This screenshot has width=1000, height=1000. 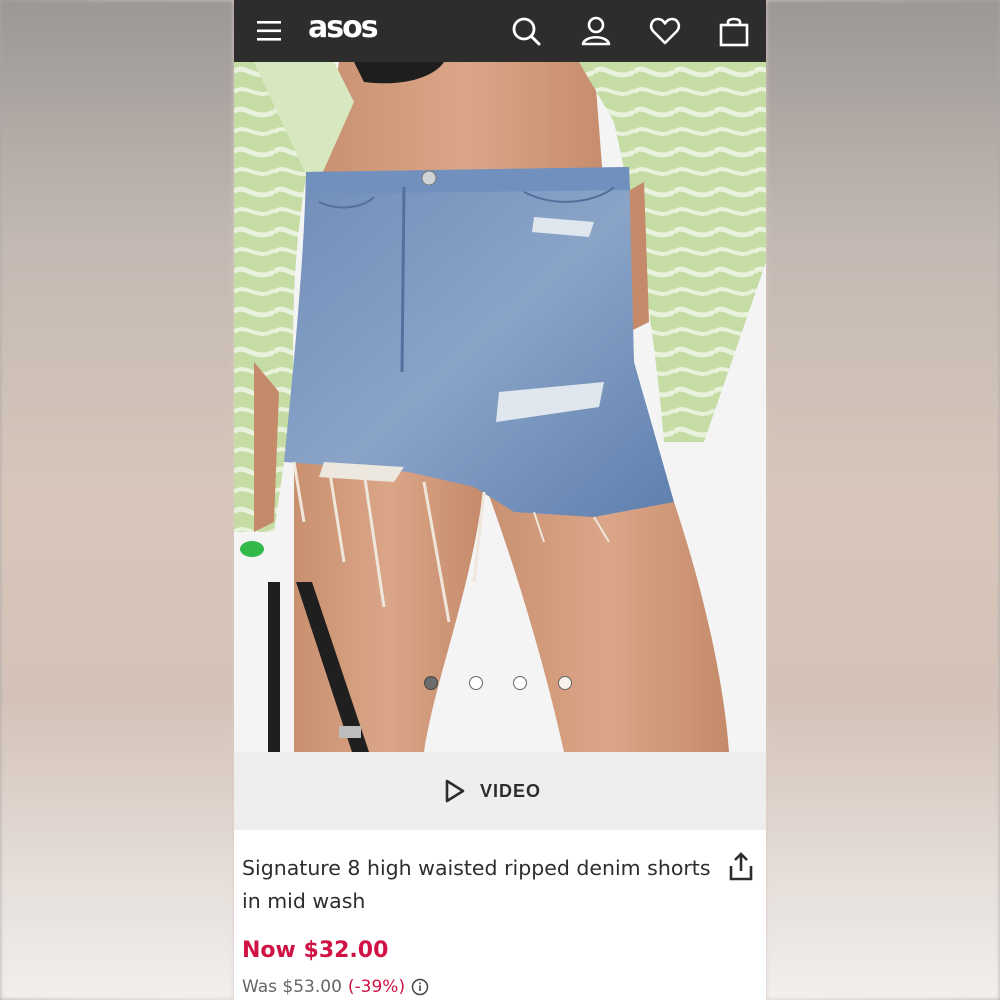 What do you see at coordinates (500, 685) in the screenshot?
I see `carousel-pagination` at bounding box center [500, 685].